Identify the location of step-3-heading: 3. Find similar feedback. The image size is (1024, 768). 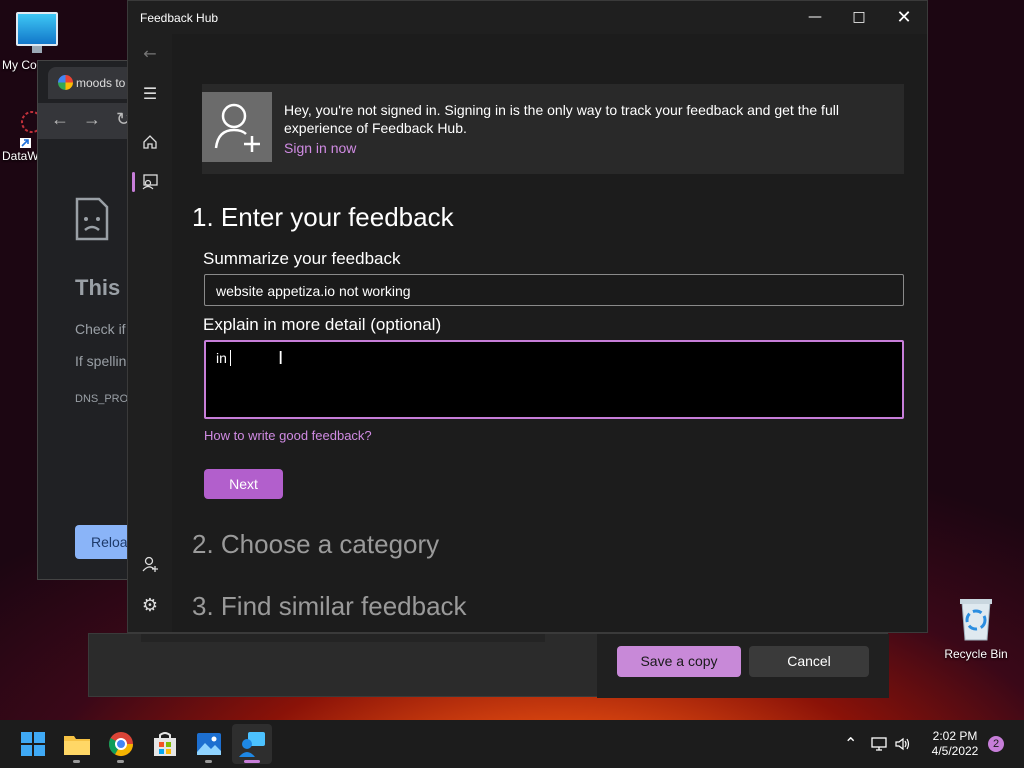
(329, 606).